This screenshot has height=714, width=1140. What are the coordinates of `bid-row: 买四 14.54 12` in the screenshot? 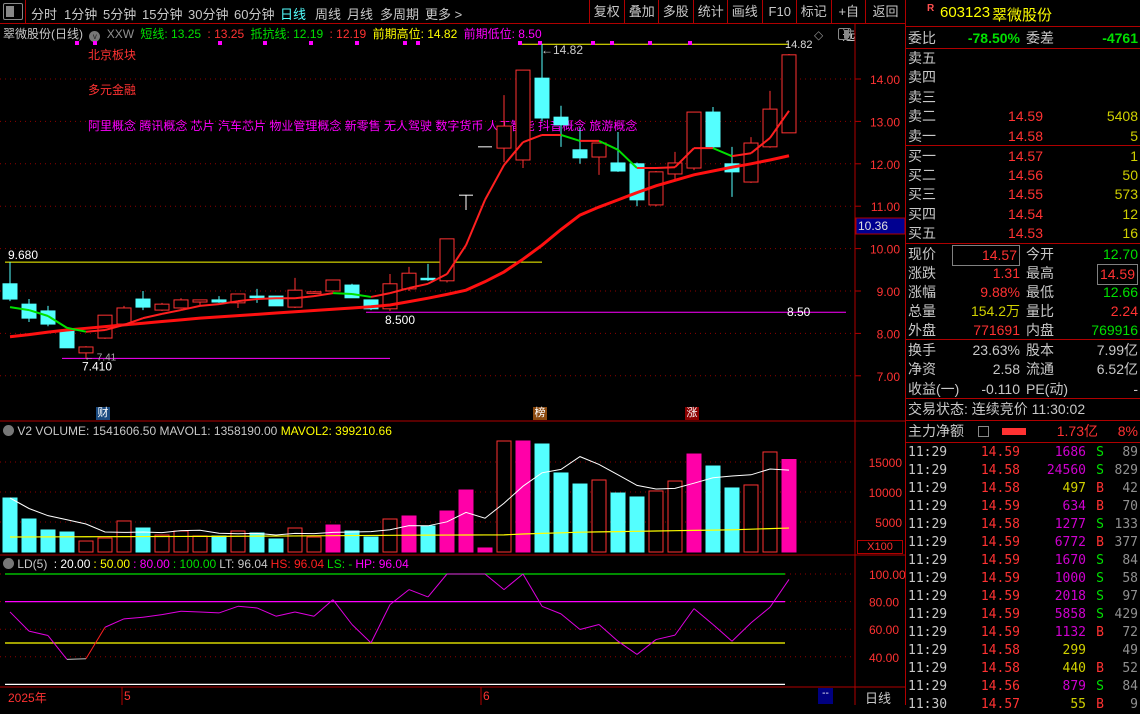 It's located at (1023, 214).